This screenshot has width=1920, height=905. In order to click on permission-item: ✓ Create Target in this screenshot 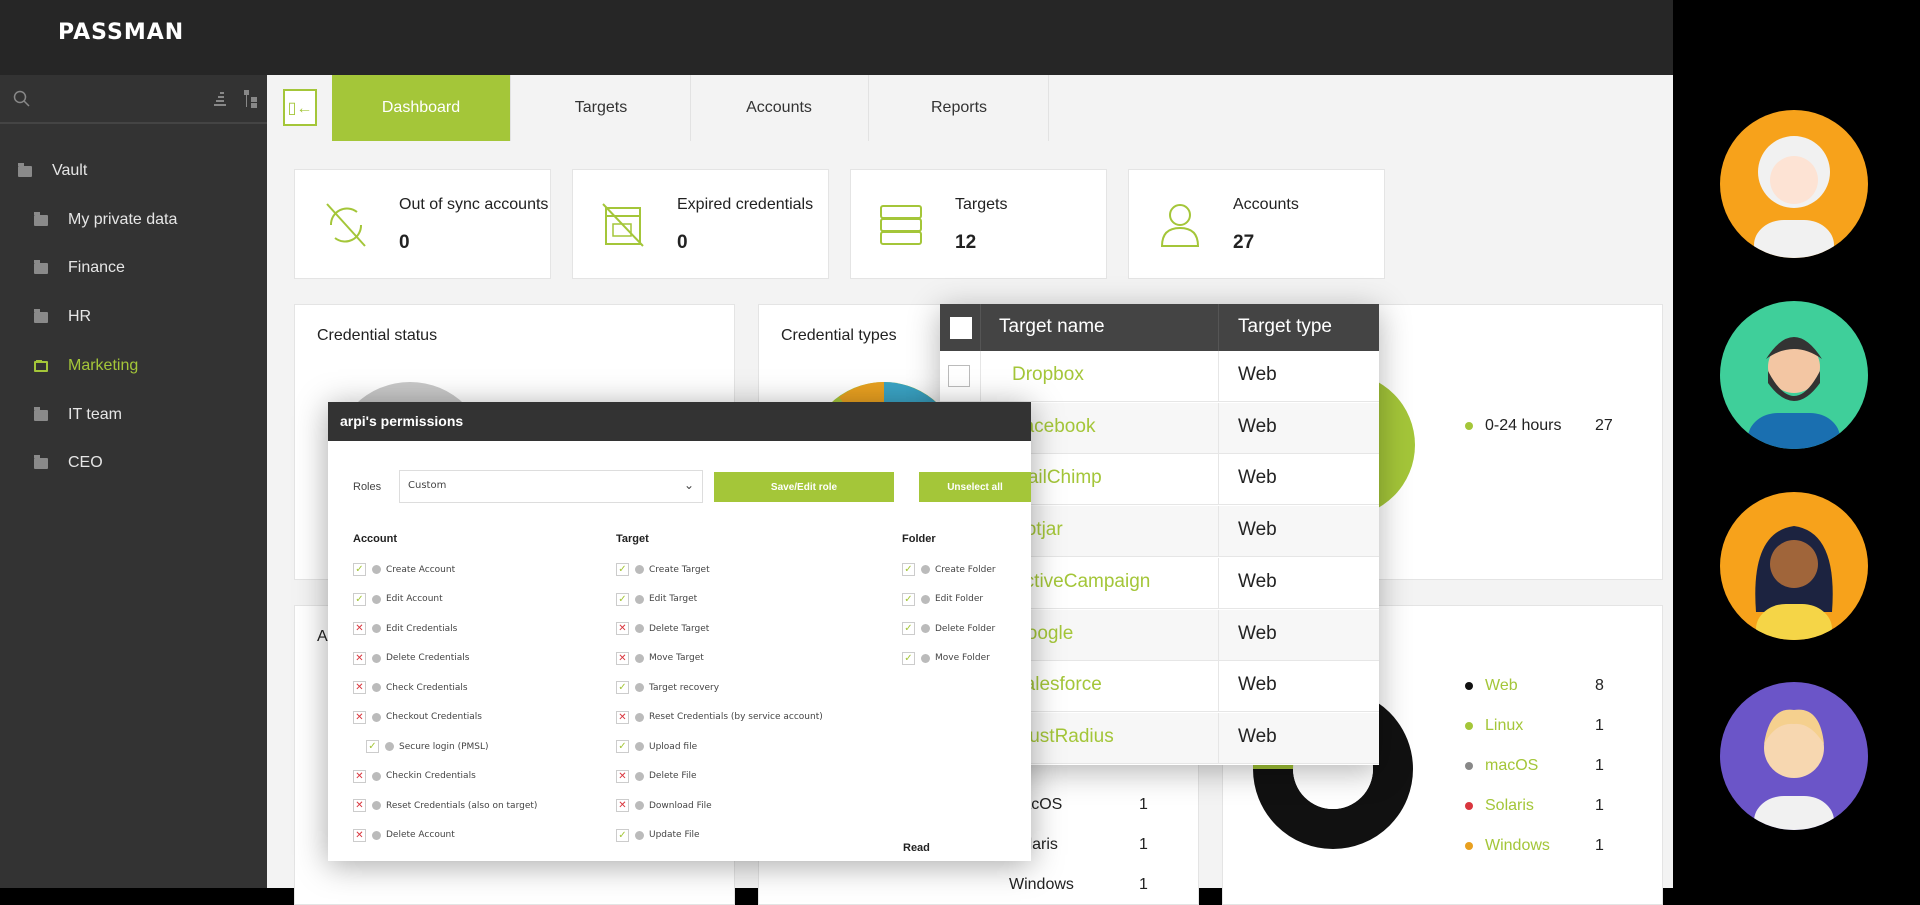, I will do `click(663, 569)`.